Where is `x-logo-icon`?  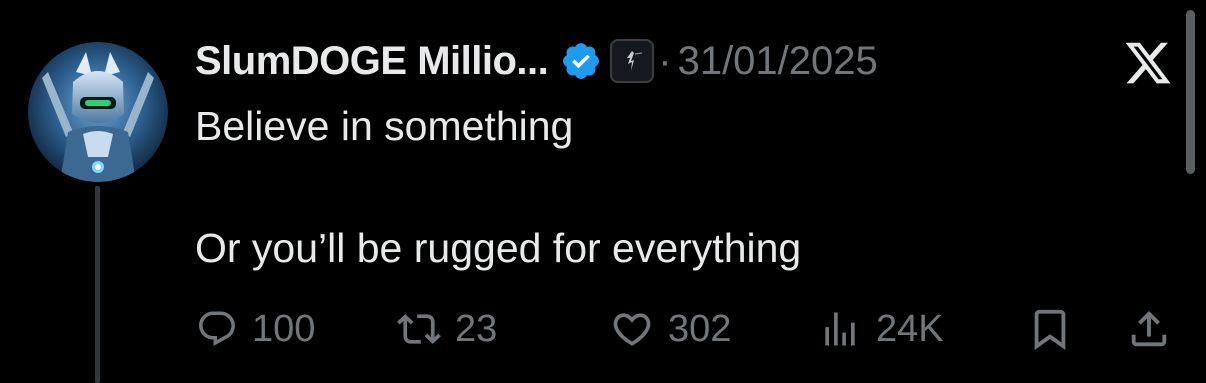
x-logo-icon is located at coordinates (1148, 63).